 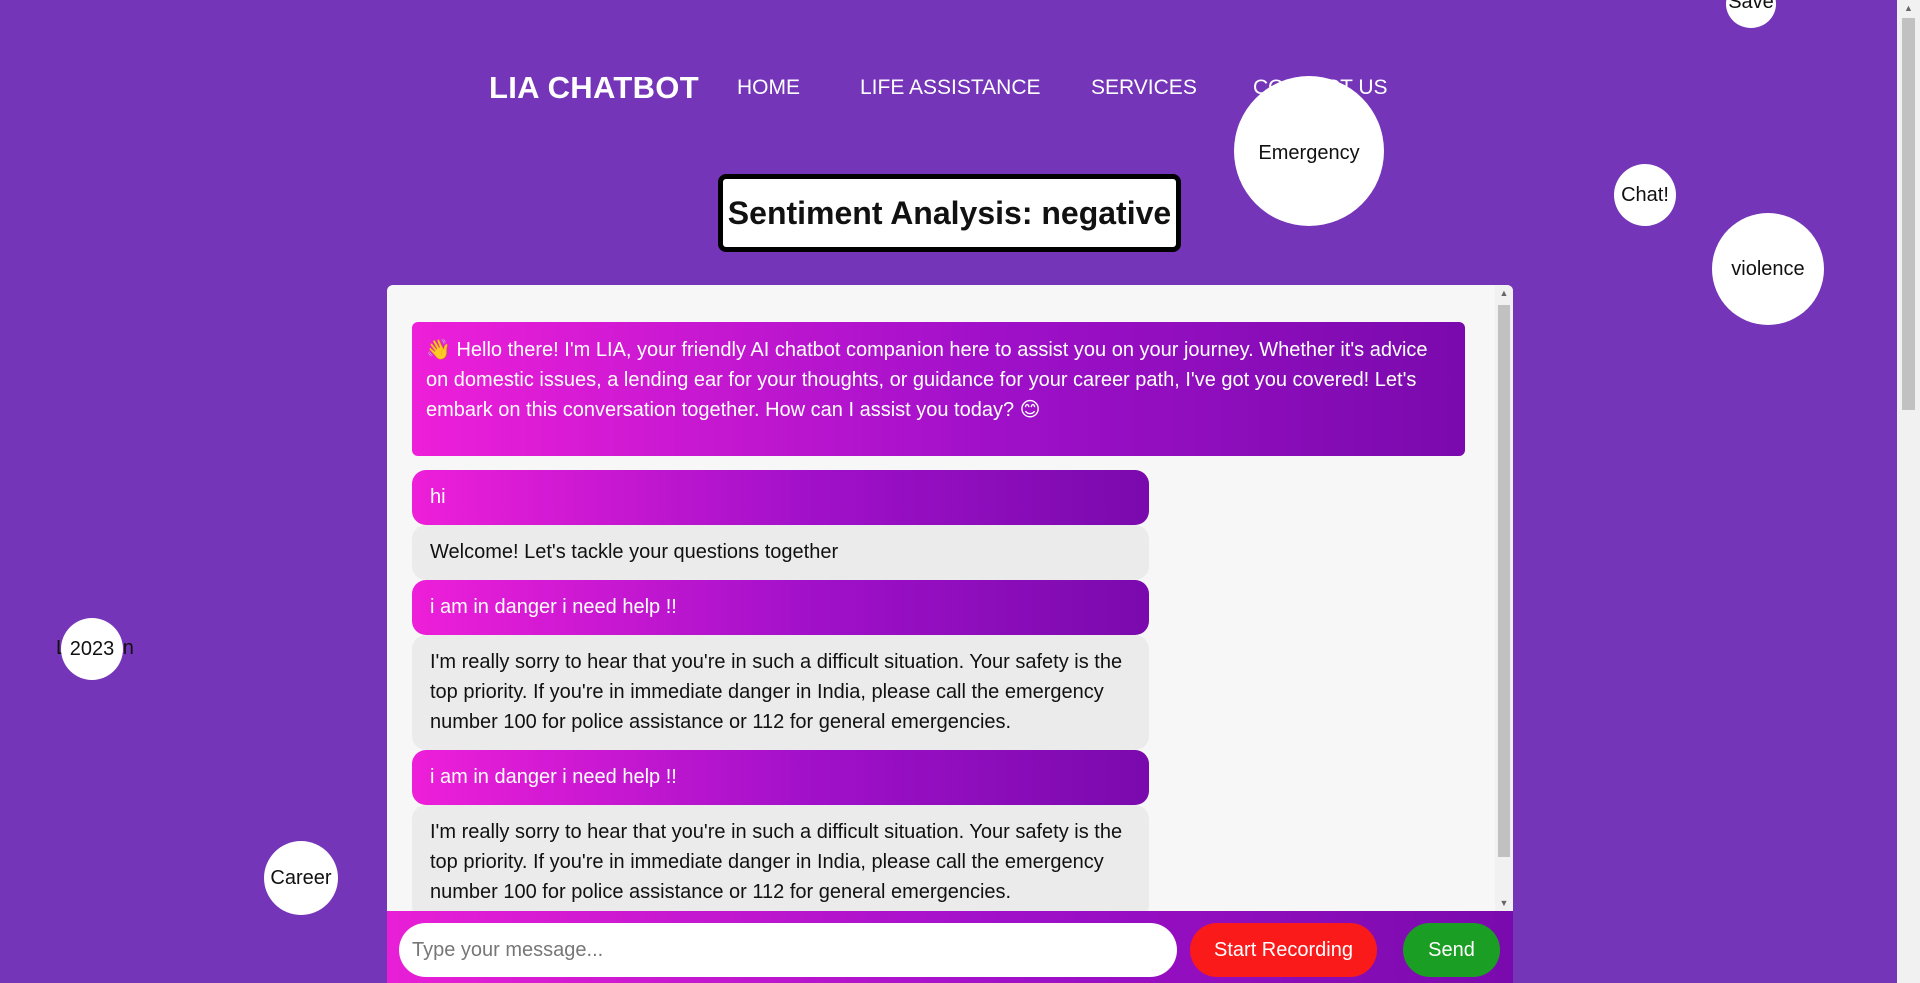 What do you see at coordinates (301, 878) in the screenshot?
I see `bubble-career: Career` at bounding box center [301, 878].